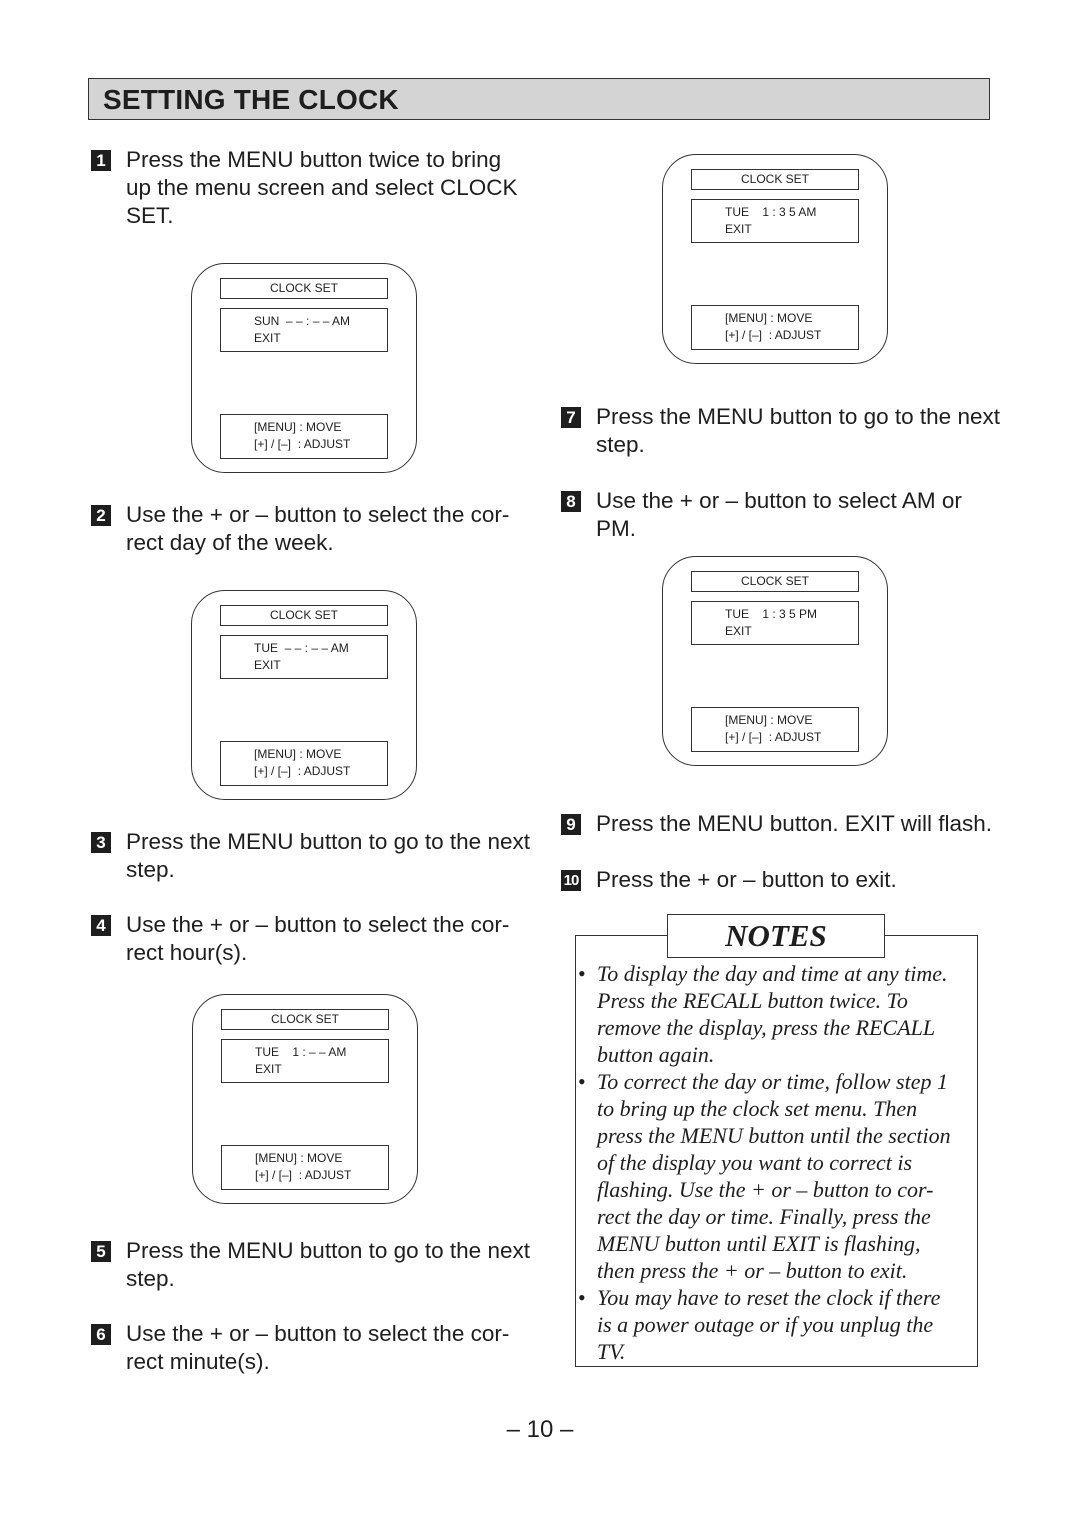 This screenshot has height=1529, width=1080. I want to click on screen-clock-box: TUE 1 : 3 5 PM EXIT, so click(775, 623).